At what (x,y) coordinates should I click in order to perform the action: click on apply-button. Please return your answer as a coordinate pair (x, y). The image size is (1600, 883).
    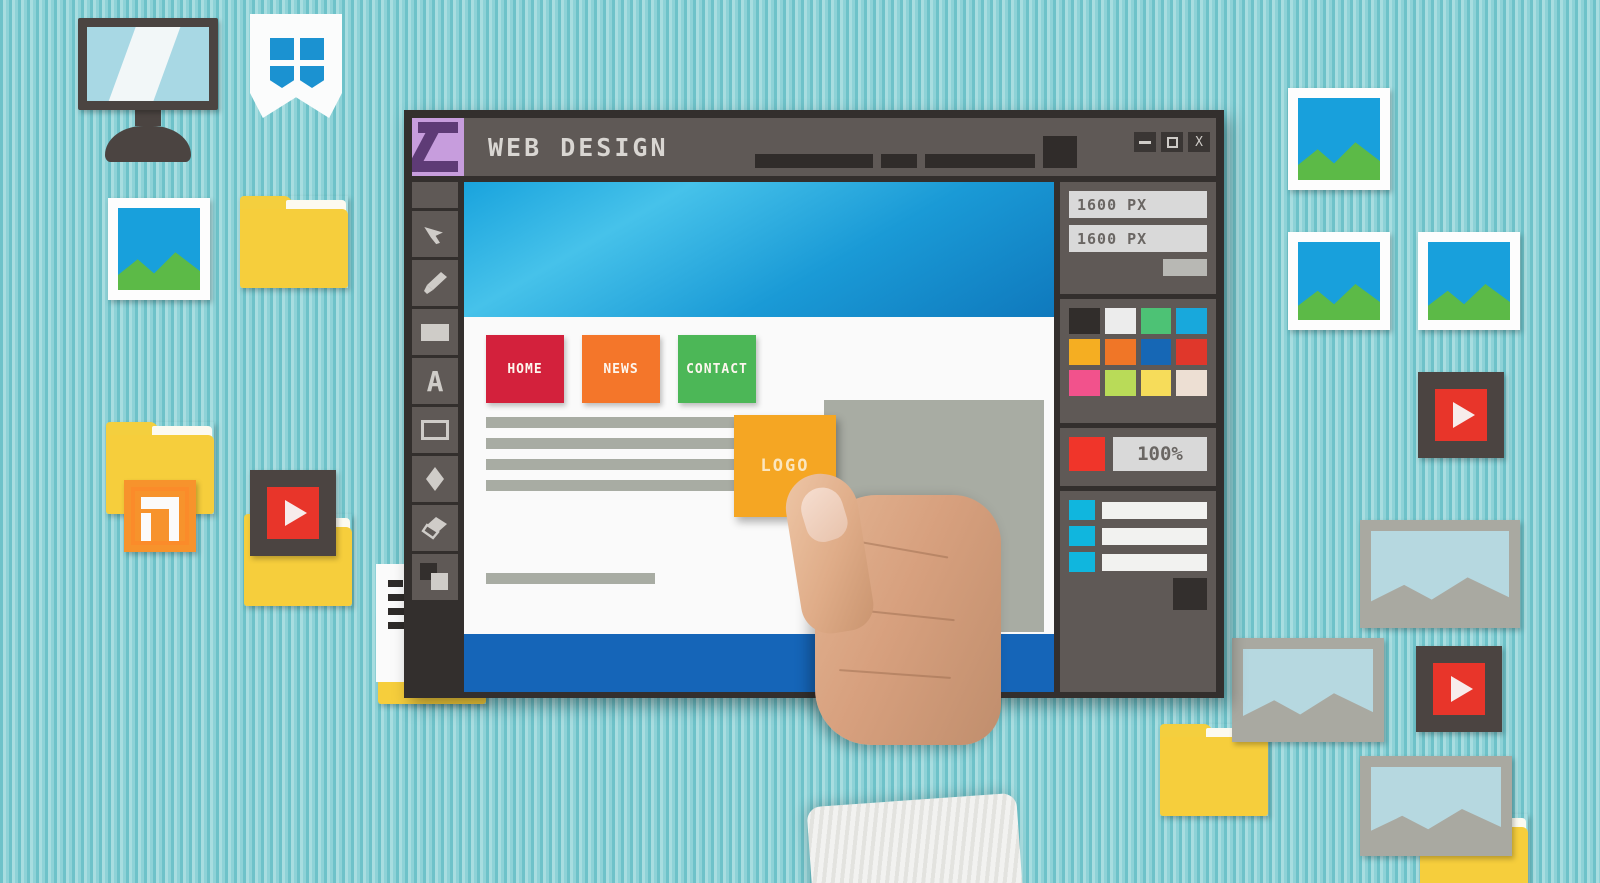
    Looking at the image, I should click on (1185, 267).